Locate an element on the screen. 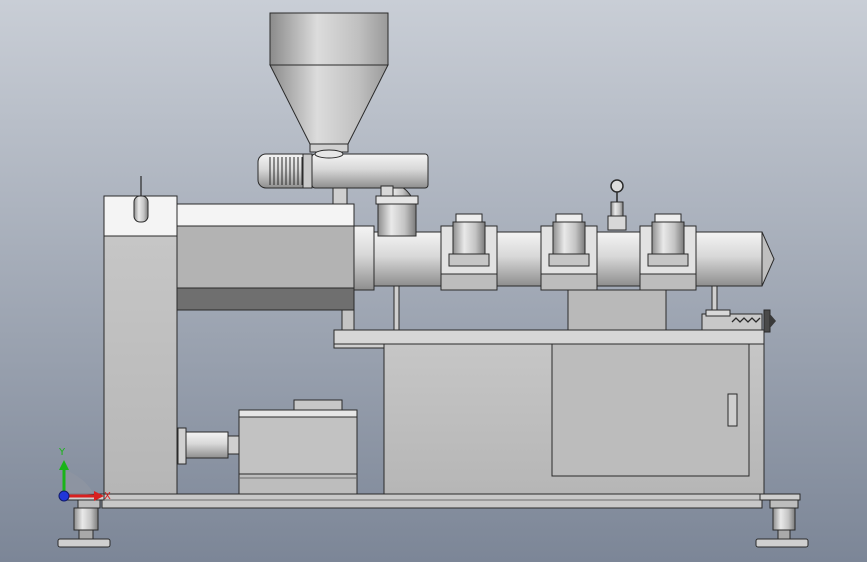 This screenshot has height=562, width=867. pressure-gauge-icon is located at coordinates (617, 205).